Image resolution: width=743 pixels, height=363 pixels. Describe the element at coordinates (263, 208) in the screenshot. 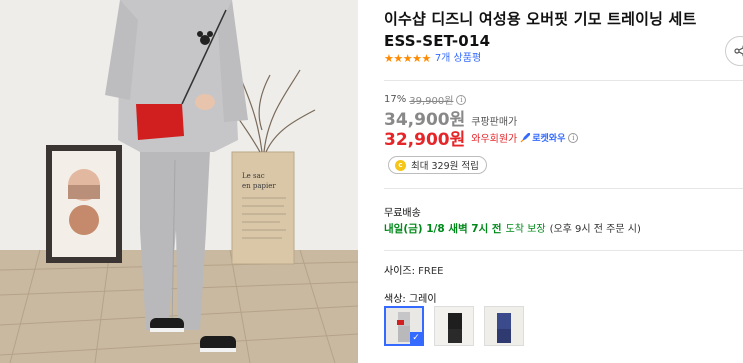

I see `paper-bag-decor` at that location.